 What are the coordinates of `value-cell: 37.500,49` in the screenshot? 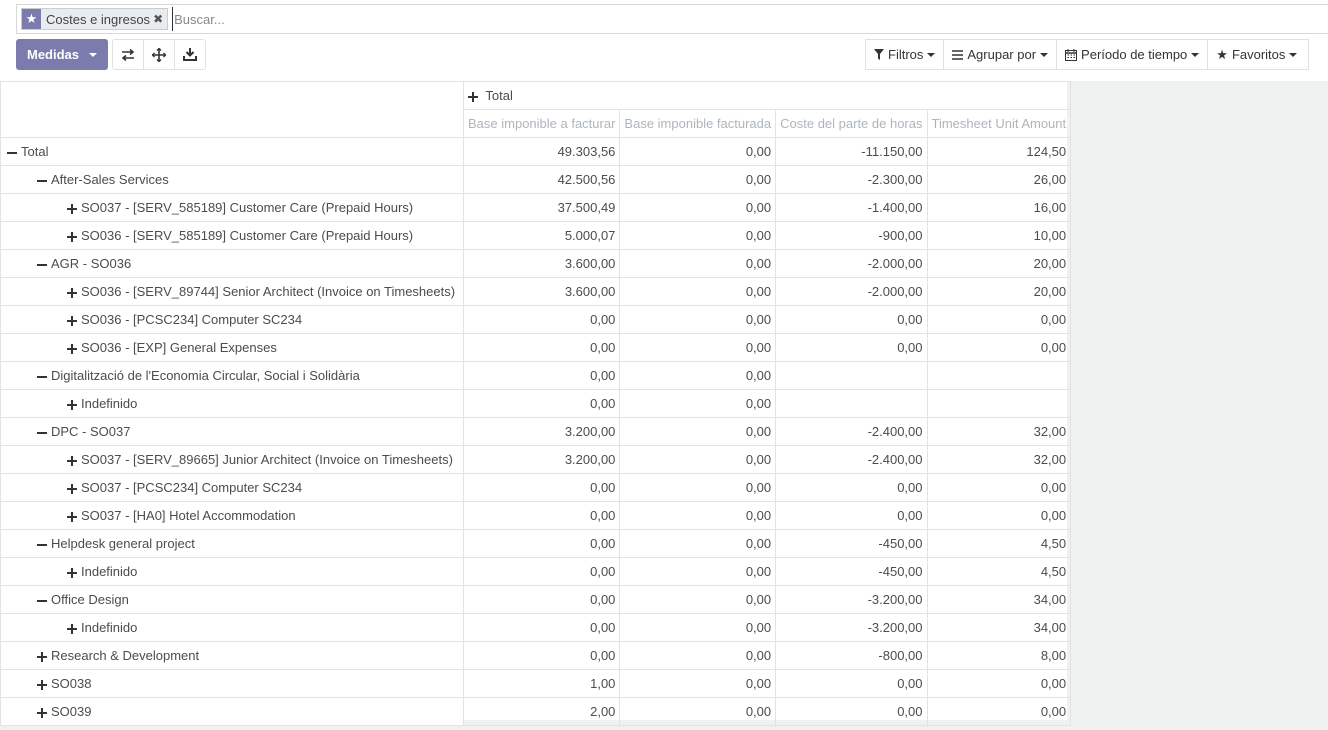 It's located at (541, 207).